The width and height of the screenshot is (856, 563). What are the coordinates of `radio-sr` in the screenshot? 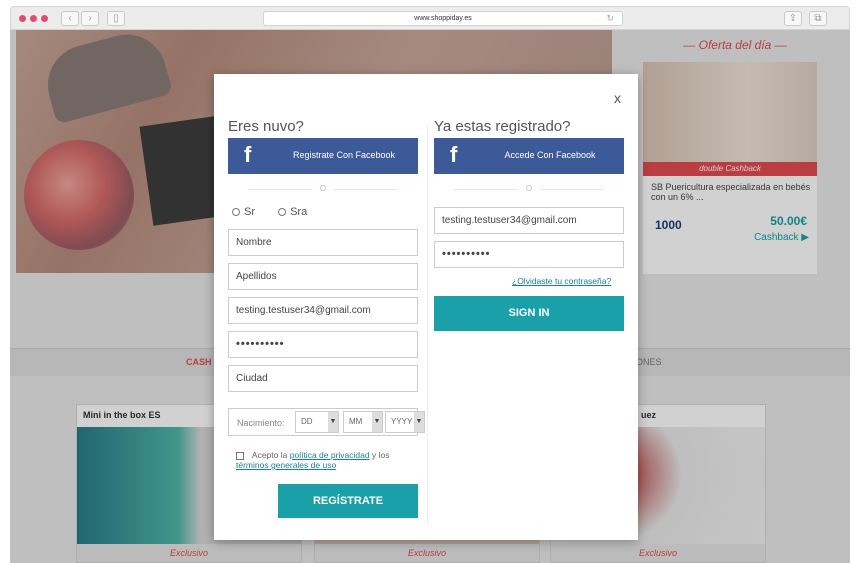 It's located at (236, 212).